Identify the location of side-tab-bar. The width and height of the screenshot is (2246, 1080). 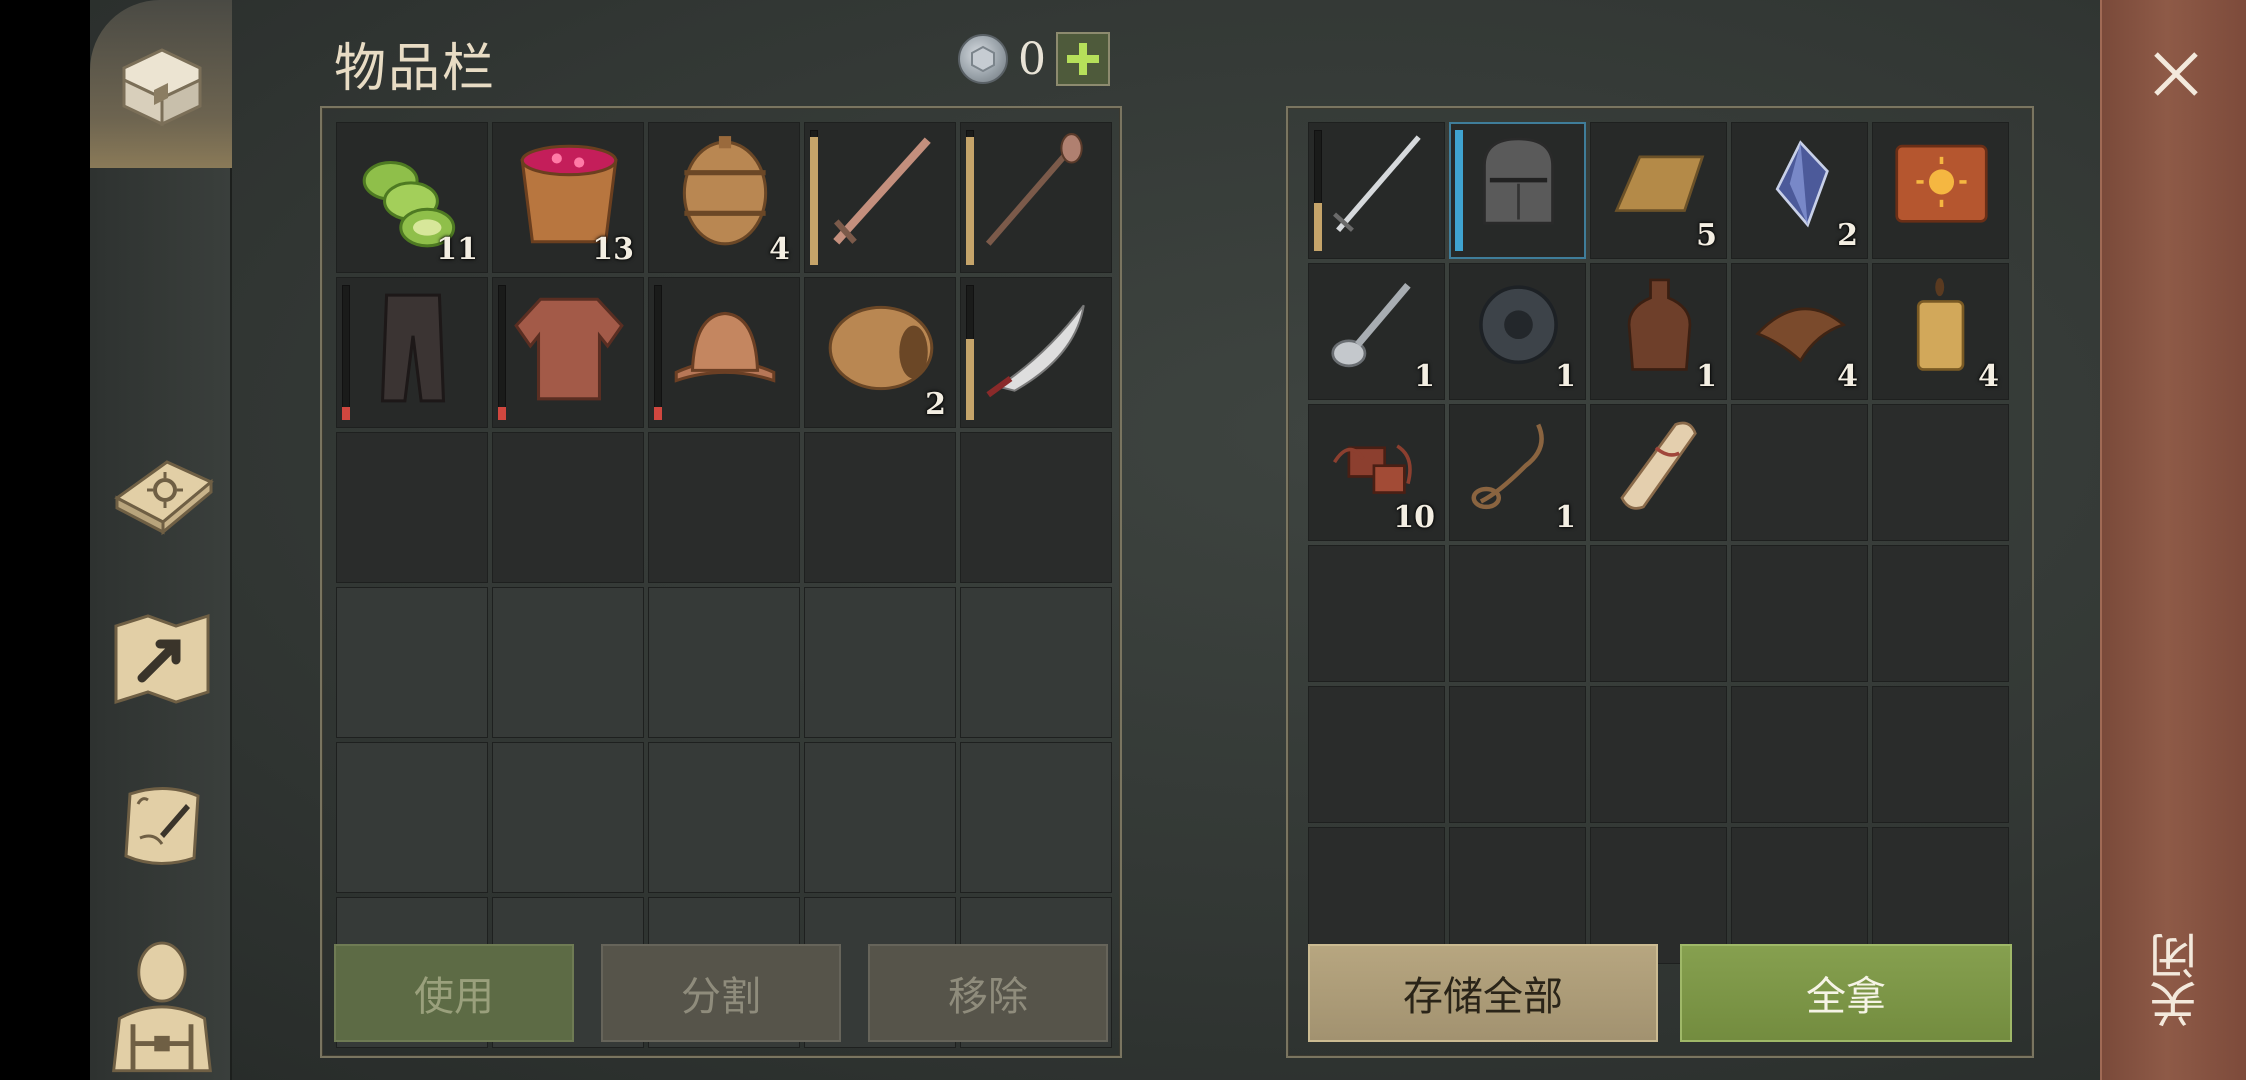
(161, 540).